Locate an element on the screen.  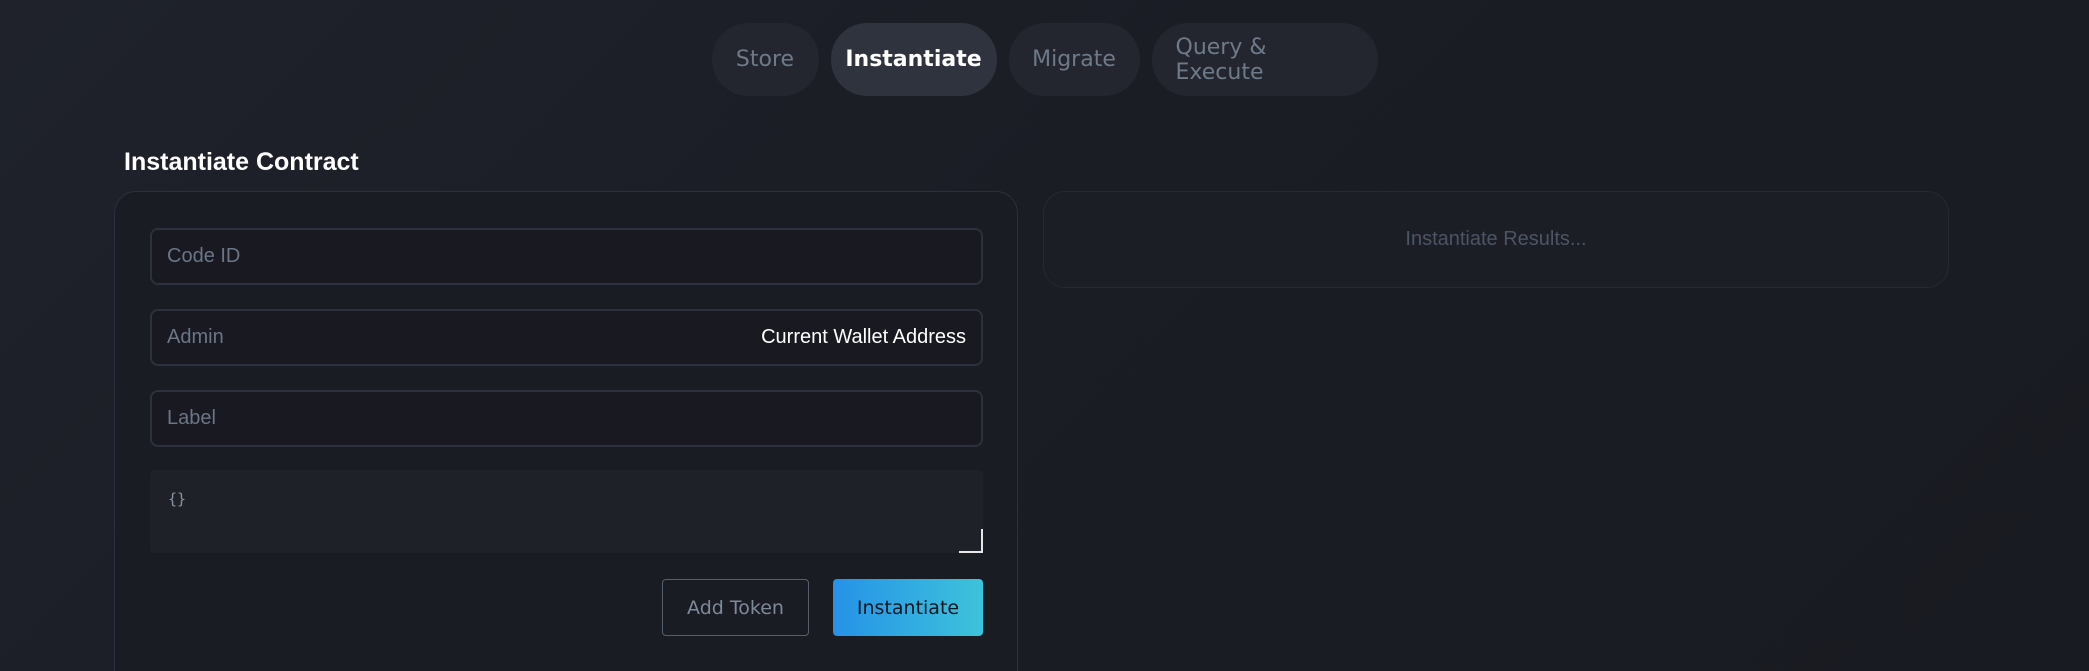
instantiate-button: Instantiate is located at coordinates (908, 607).